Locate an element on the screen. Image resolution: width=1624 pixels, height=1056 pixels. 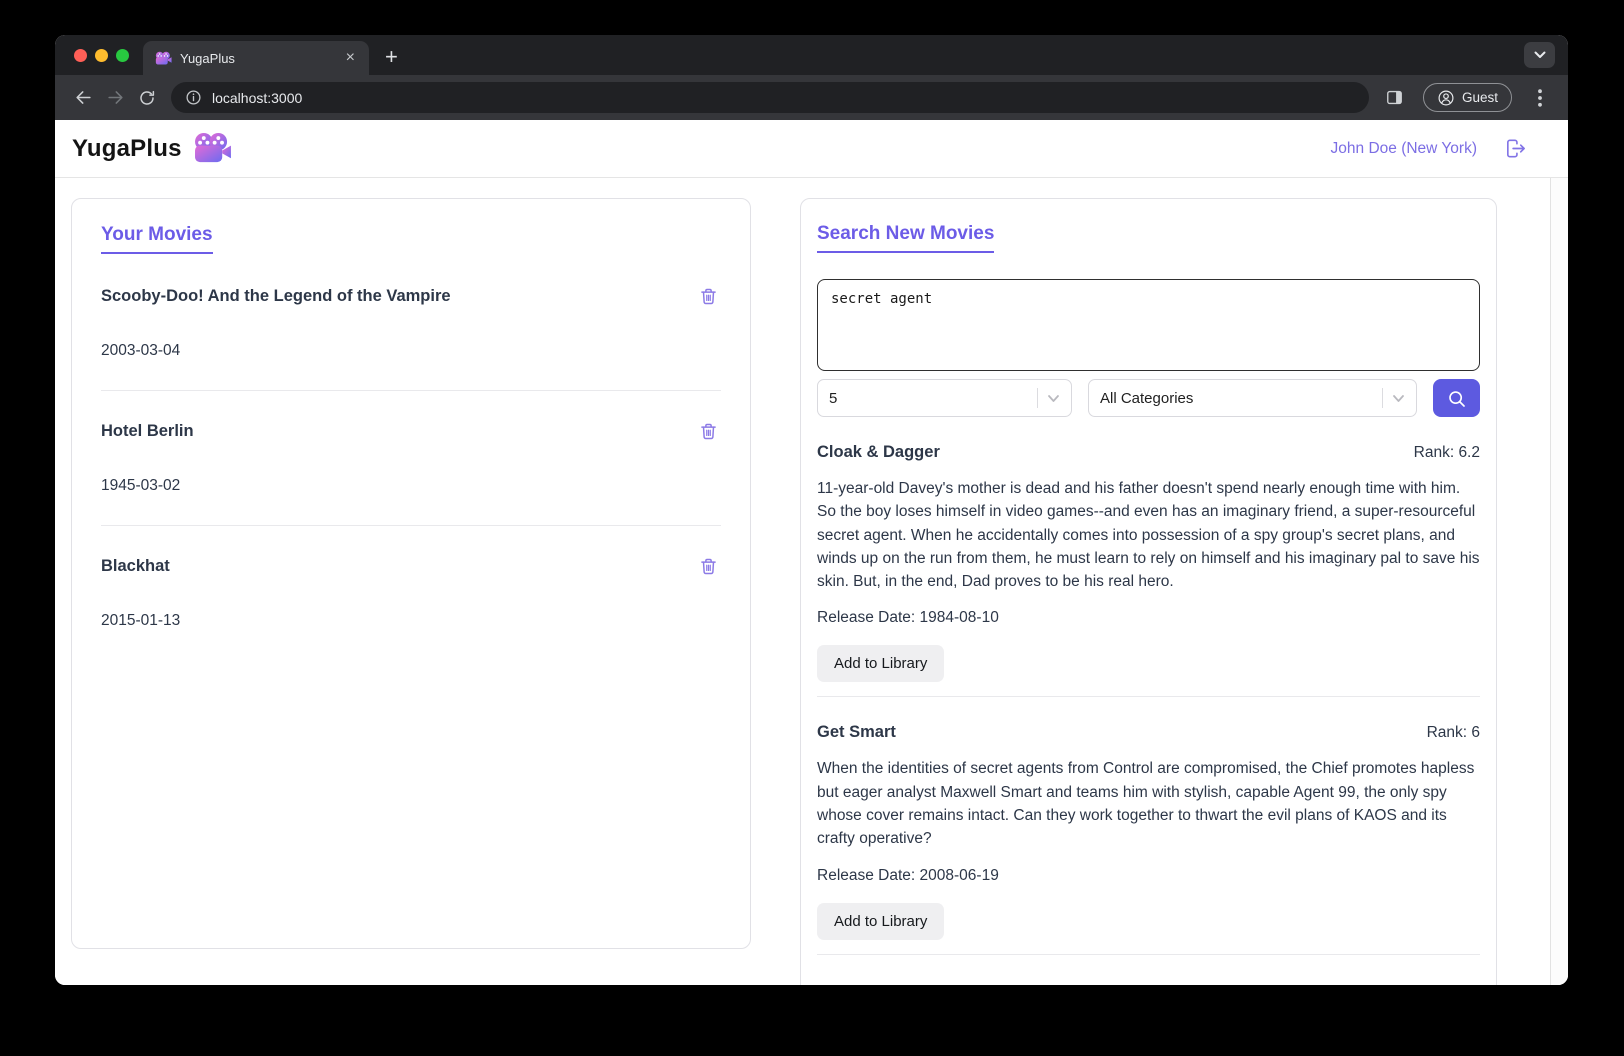
result-release-date: Release Date: 2008-06-19 is located at coordinates (908, 875).